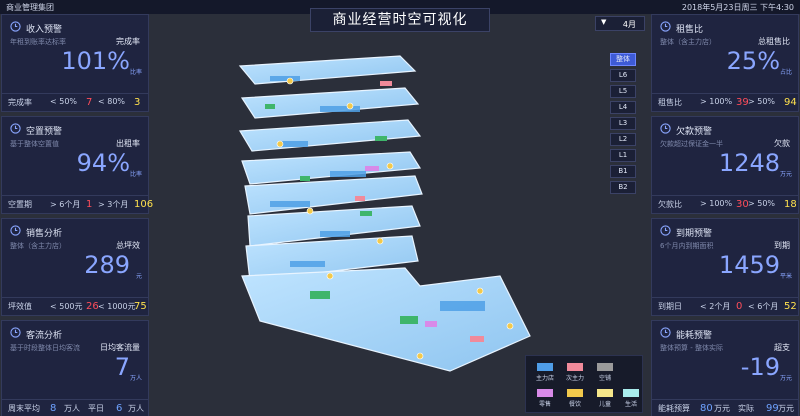 Image resolution: width=800 pixels, height=416 pixels. What do you see at coordinates (790, 306) in the screenshot?
I see `footer-count-2: 52` at bounding box center [790, 306].